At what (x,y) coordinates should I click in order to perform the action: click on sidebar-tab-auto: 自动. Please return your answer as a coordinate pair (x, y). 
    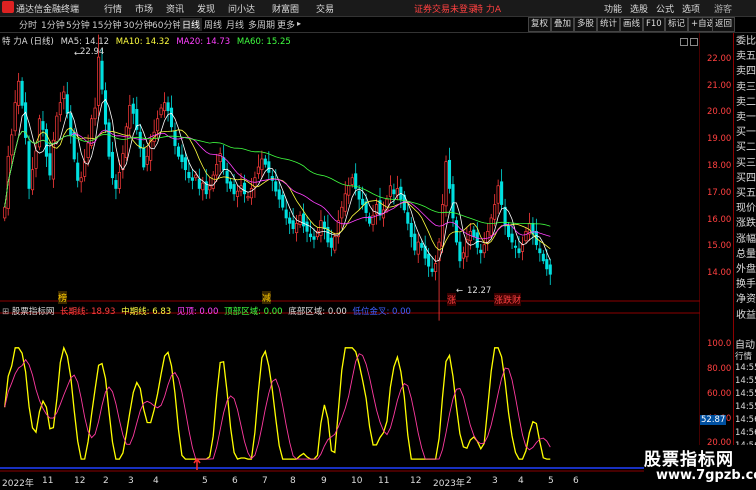
    Looking at the image, I should click on (745, 343).